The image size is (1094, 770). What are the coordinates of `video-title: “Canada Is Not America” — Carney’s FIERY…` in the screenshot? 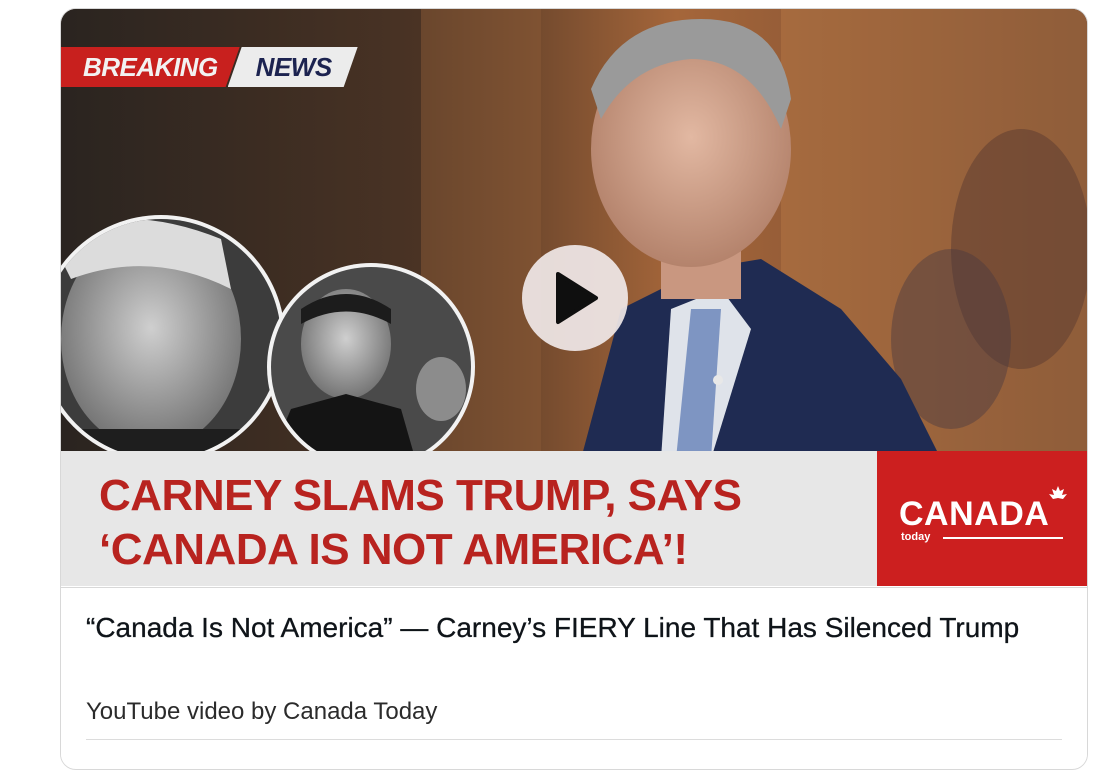 It's located at (576, 628).